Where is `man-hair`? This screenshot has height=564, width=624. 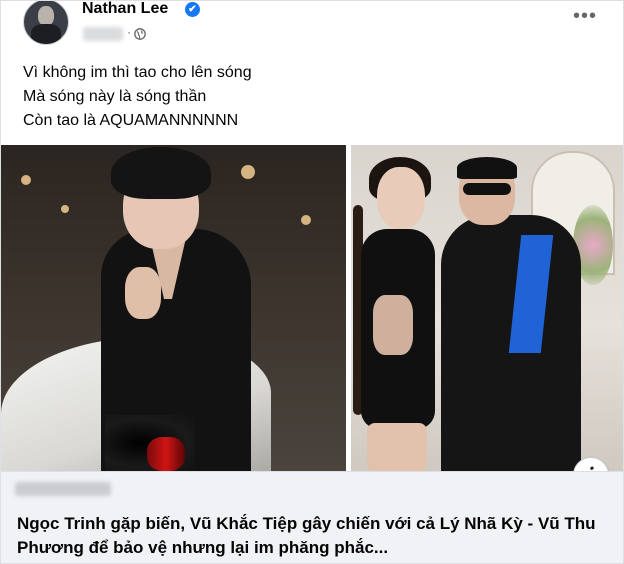
man-hair is located at coordinates (161, 173).